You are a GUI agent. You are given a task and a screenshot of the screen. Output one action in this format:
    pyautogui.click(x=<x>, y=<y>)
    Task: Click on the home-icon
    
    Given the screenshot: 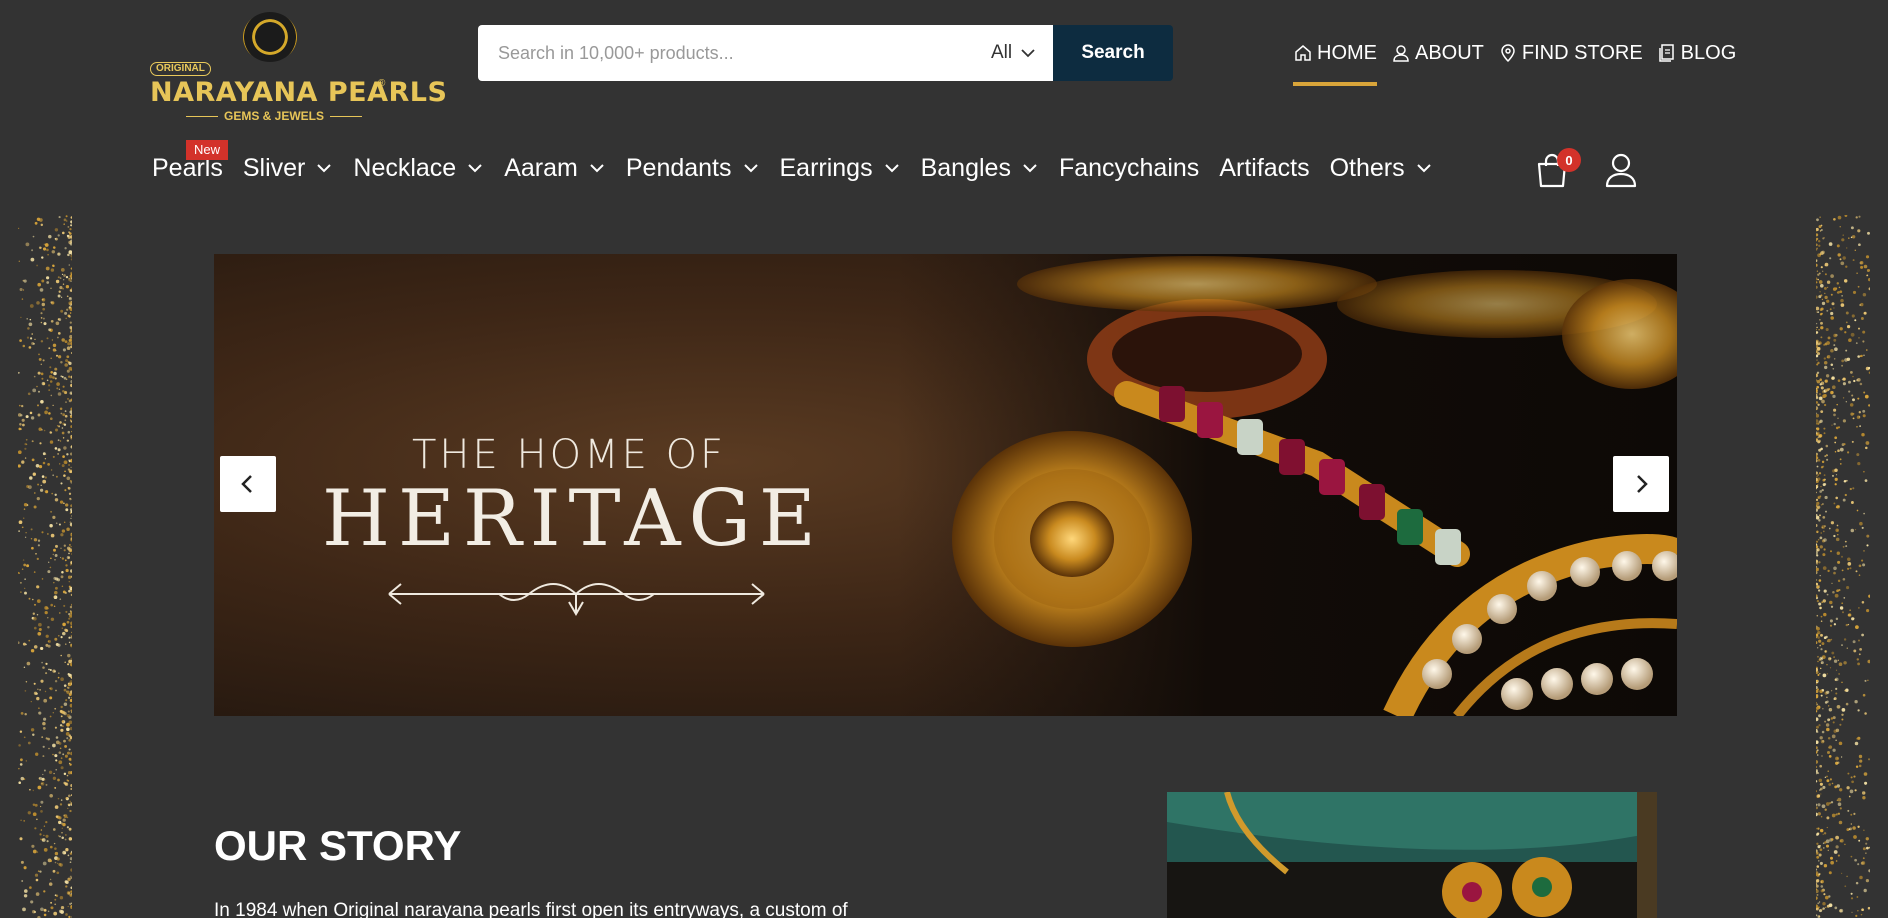 What is the action you would take?
    pyautogui.click(x=1303, y=53)
    